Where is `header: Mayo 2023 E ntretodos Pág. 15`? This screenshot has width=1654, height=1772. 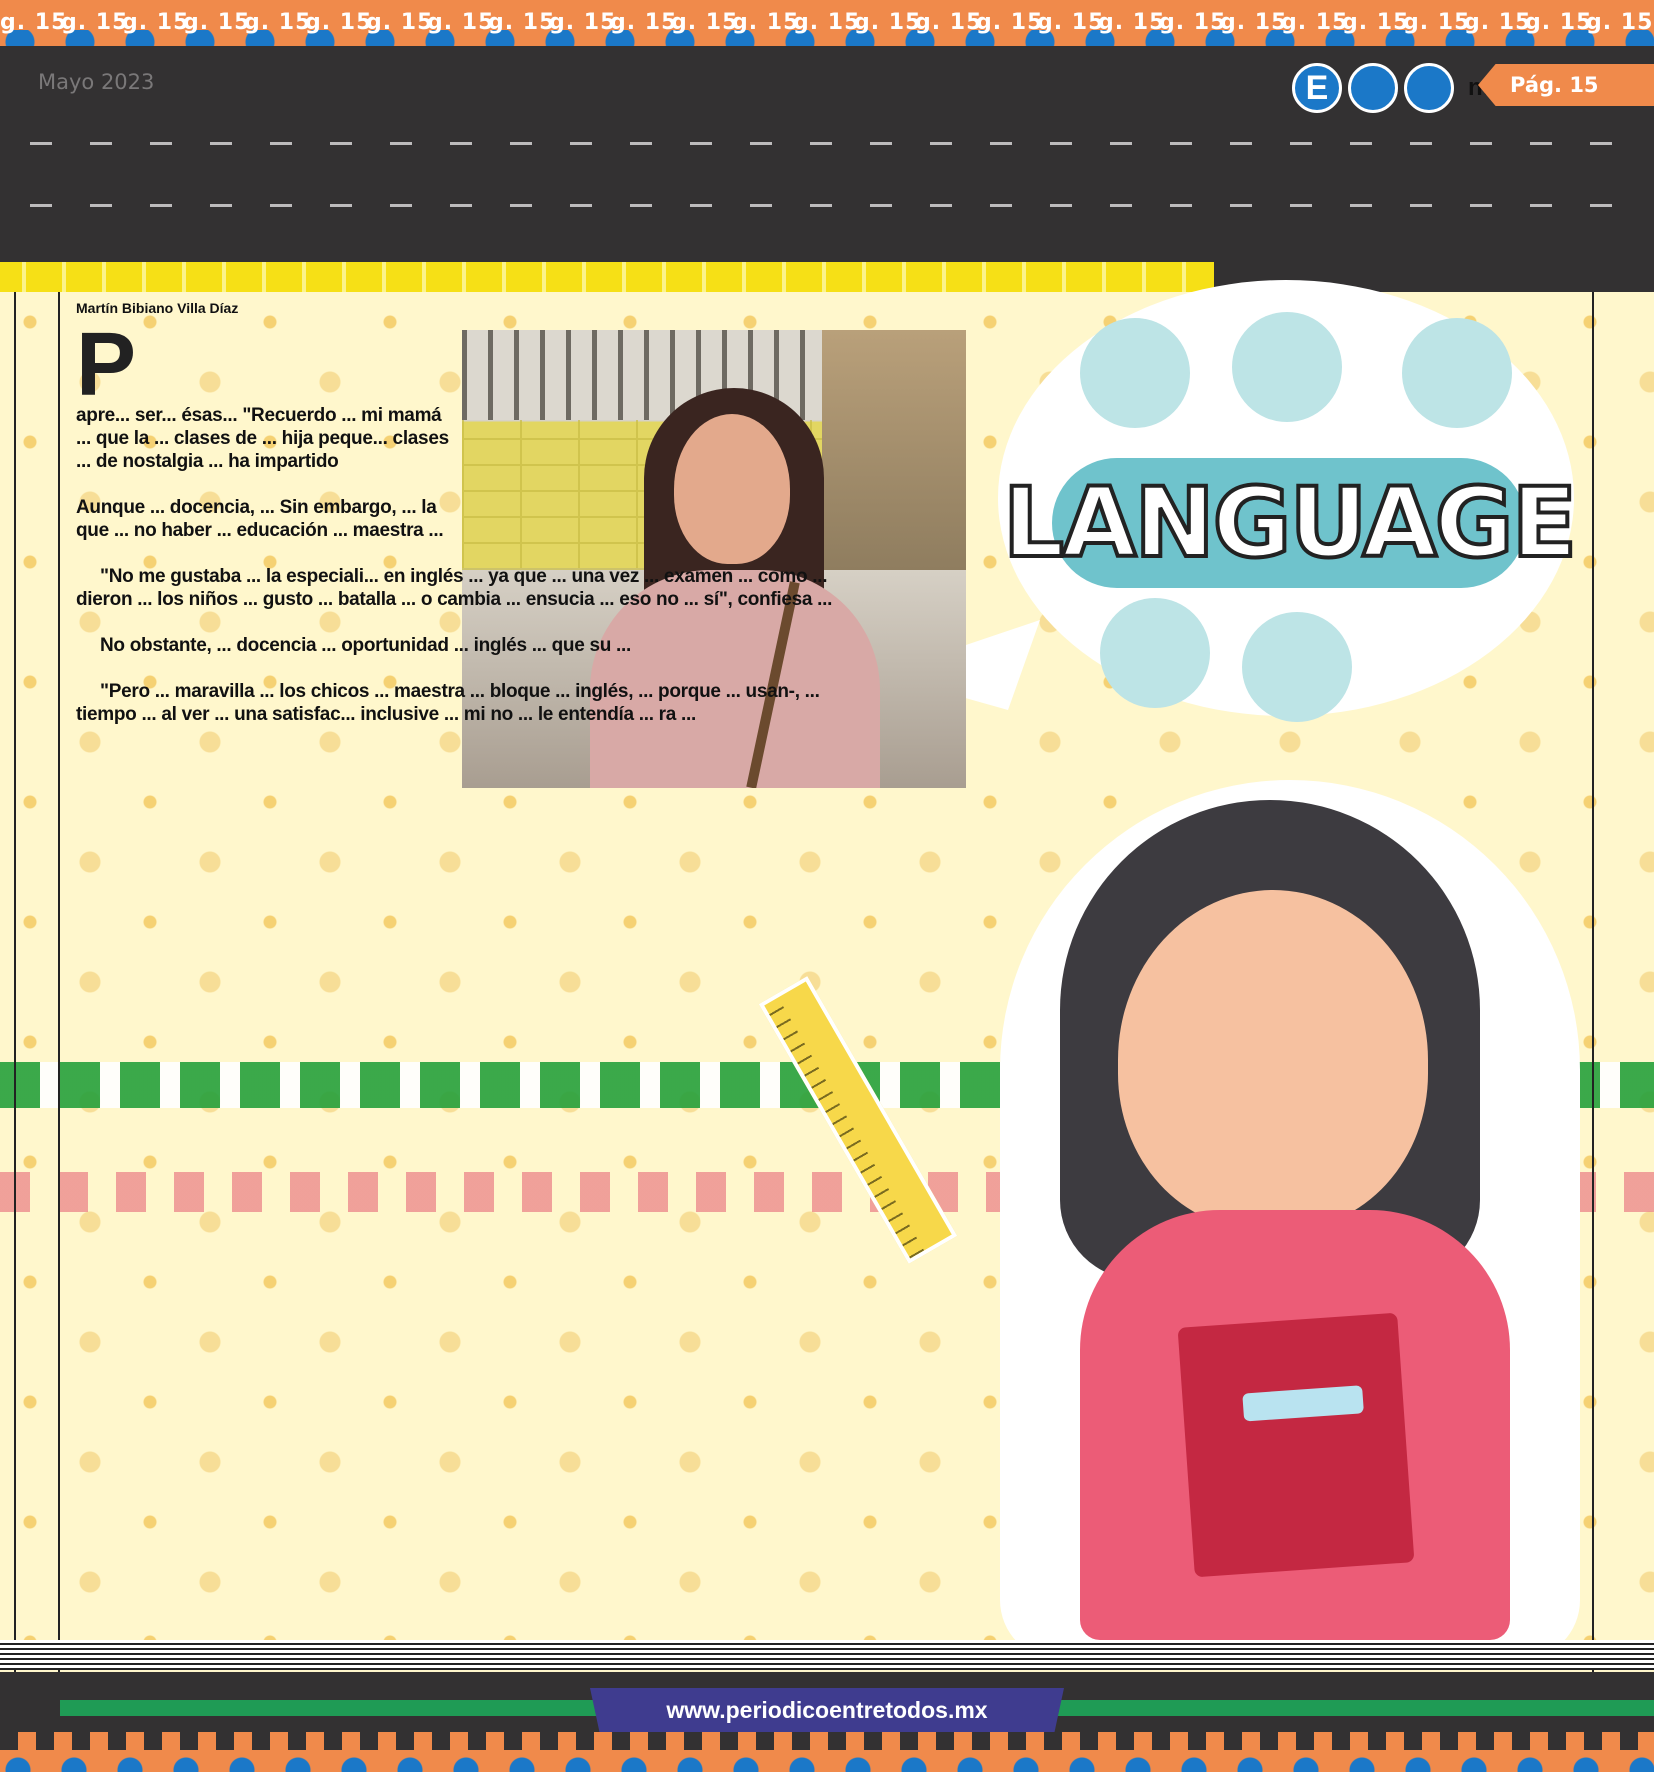
header: Mayo 2023 E ntretodos Pág. 15 is located at coordinates (827, 88).